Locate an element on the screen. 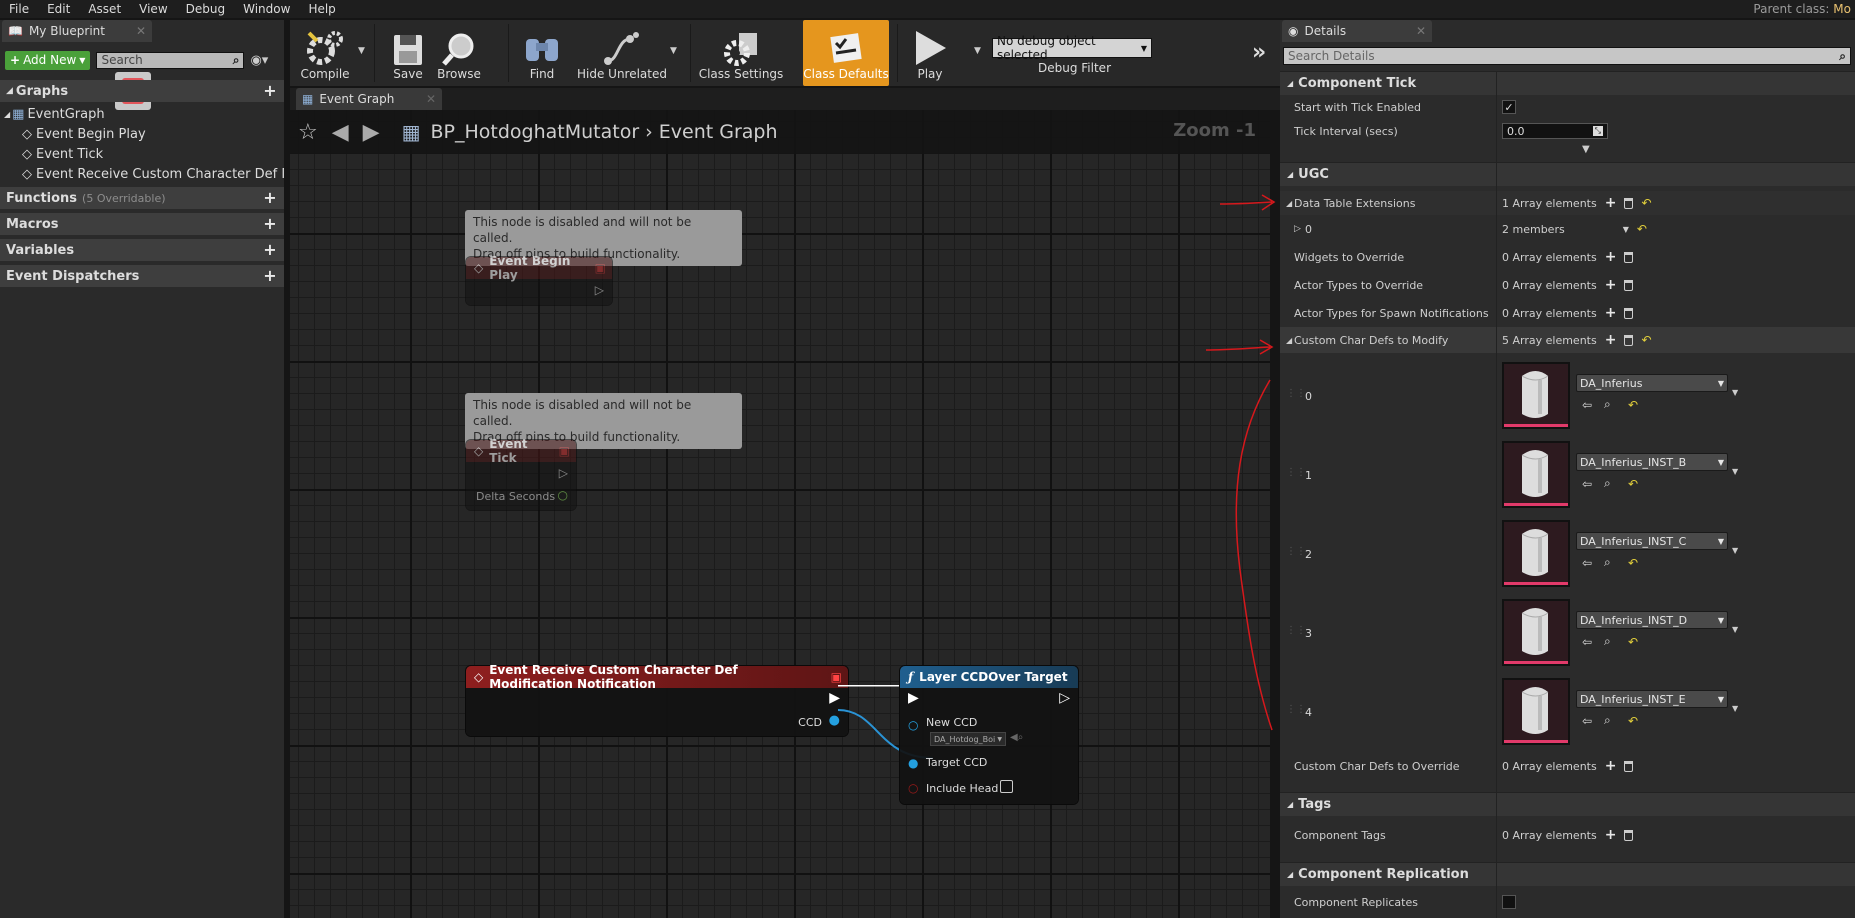 This screenshot has width=1855, height=918. asset-select: DA_Inferius_INST_C ▼ is located at coordinates (1652, 541).